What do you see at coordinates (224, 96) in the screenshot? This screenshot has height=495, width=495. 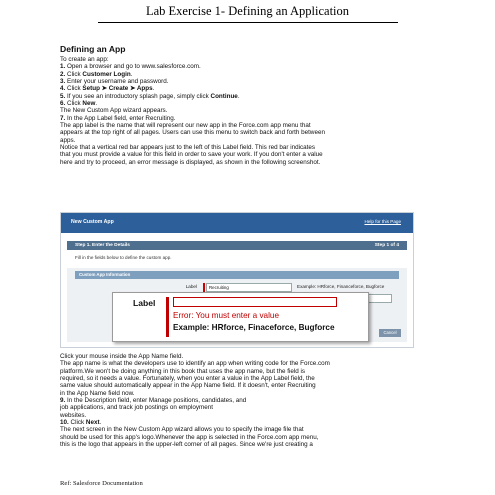 I see `ui-term: Continue` at bounding box center [224, 96].